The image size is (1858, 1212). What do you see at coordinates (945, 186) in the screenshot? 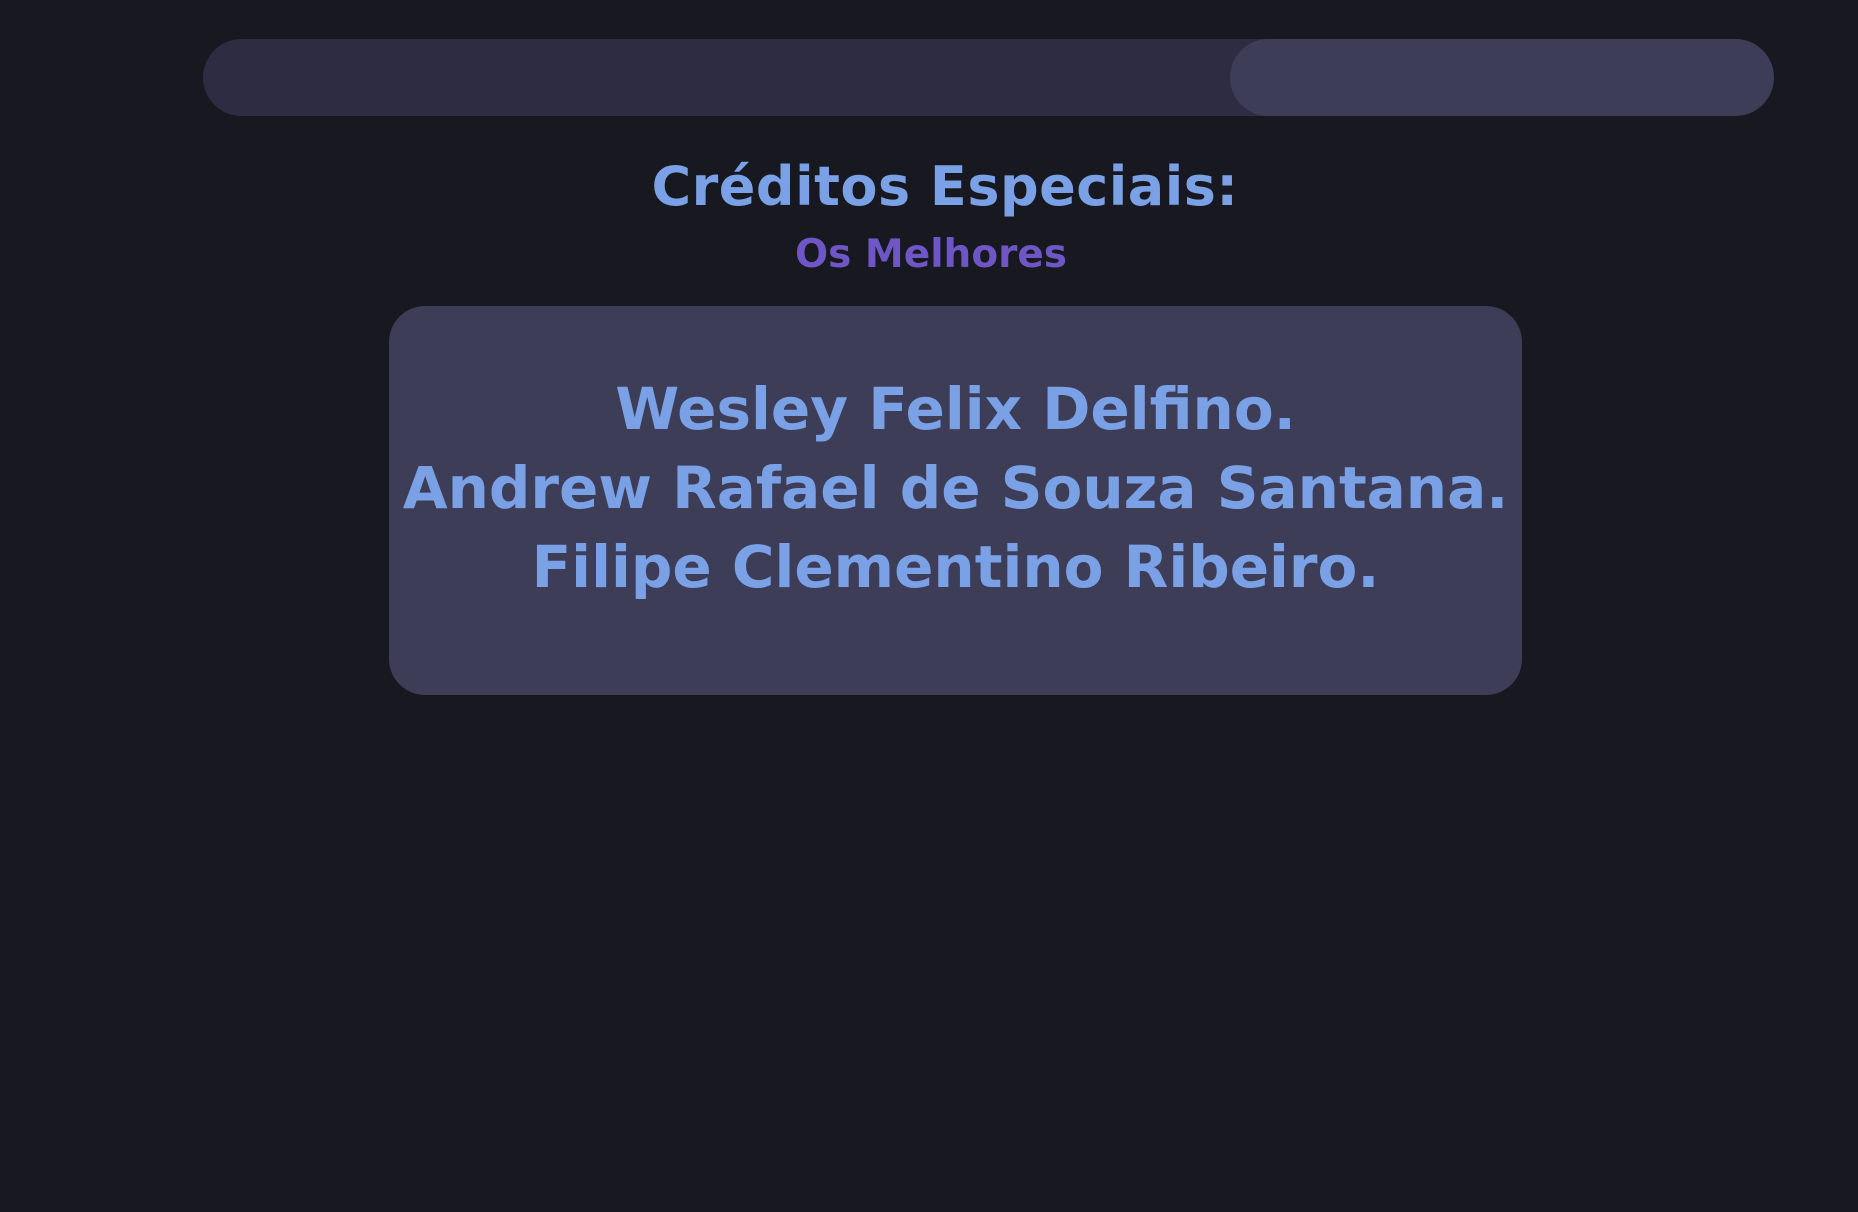
I see `page-title: Créditos Especiais:` at bounding box center [945, 186].